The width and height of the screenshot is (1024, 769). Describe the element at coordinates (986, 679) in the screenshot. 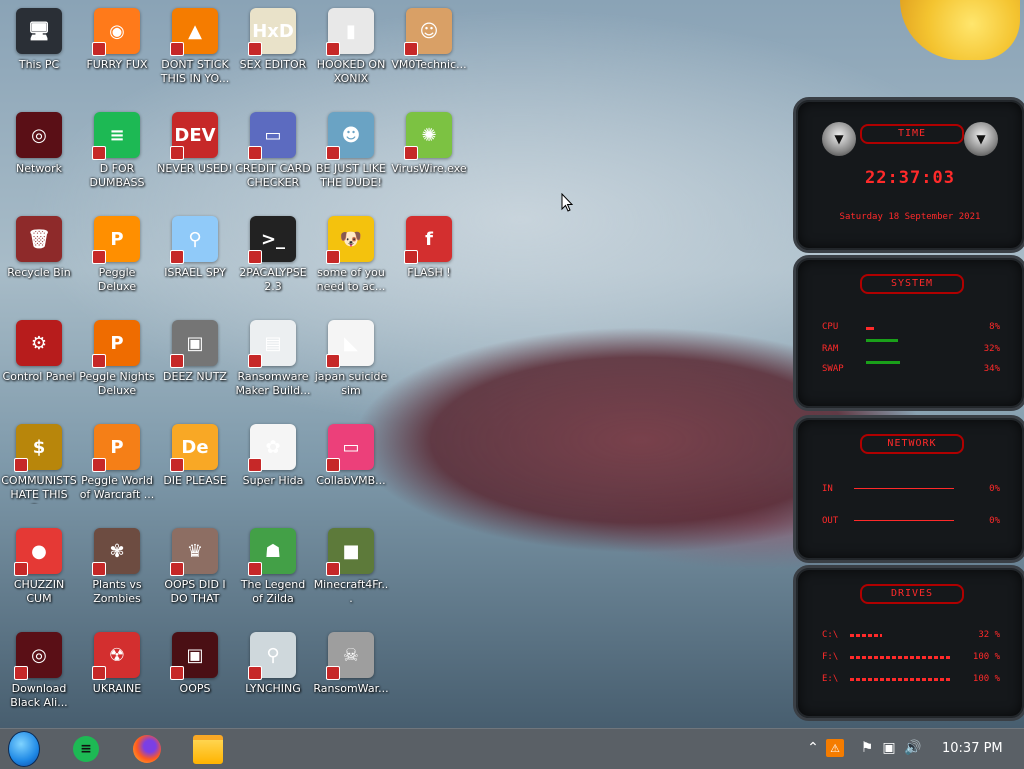

I see `drive-e-value: 100 %` at that location.